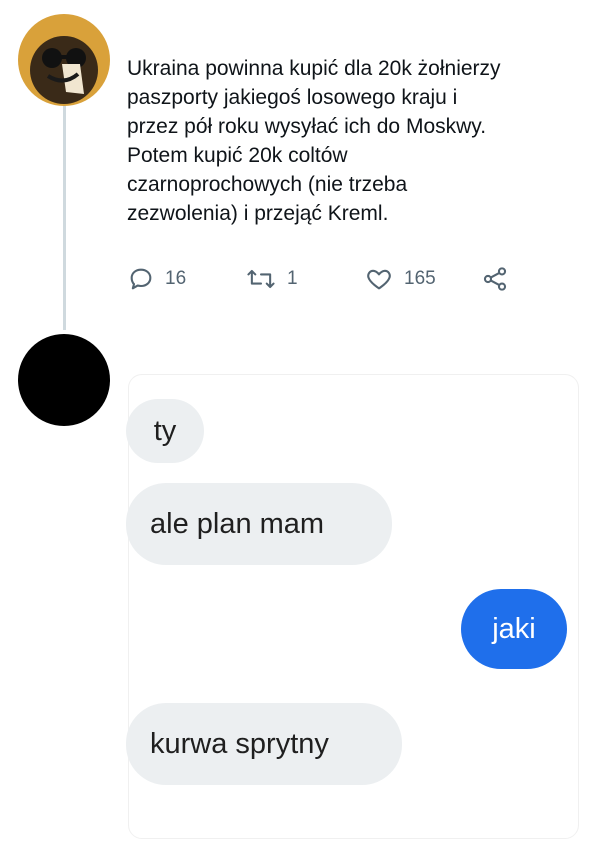 The width and height of the screenshot is (600, 862). I want to click on reply-avatar, so click(64, 380).